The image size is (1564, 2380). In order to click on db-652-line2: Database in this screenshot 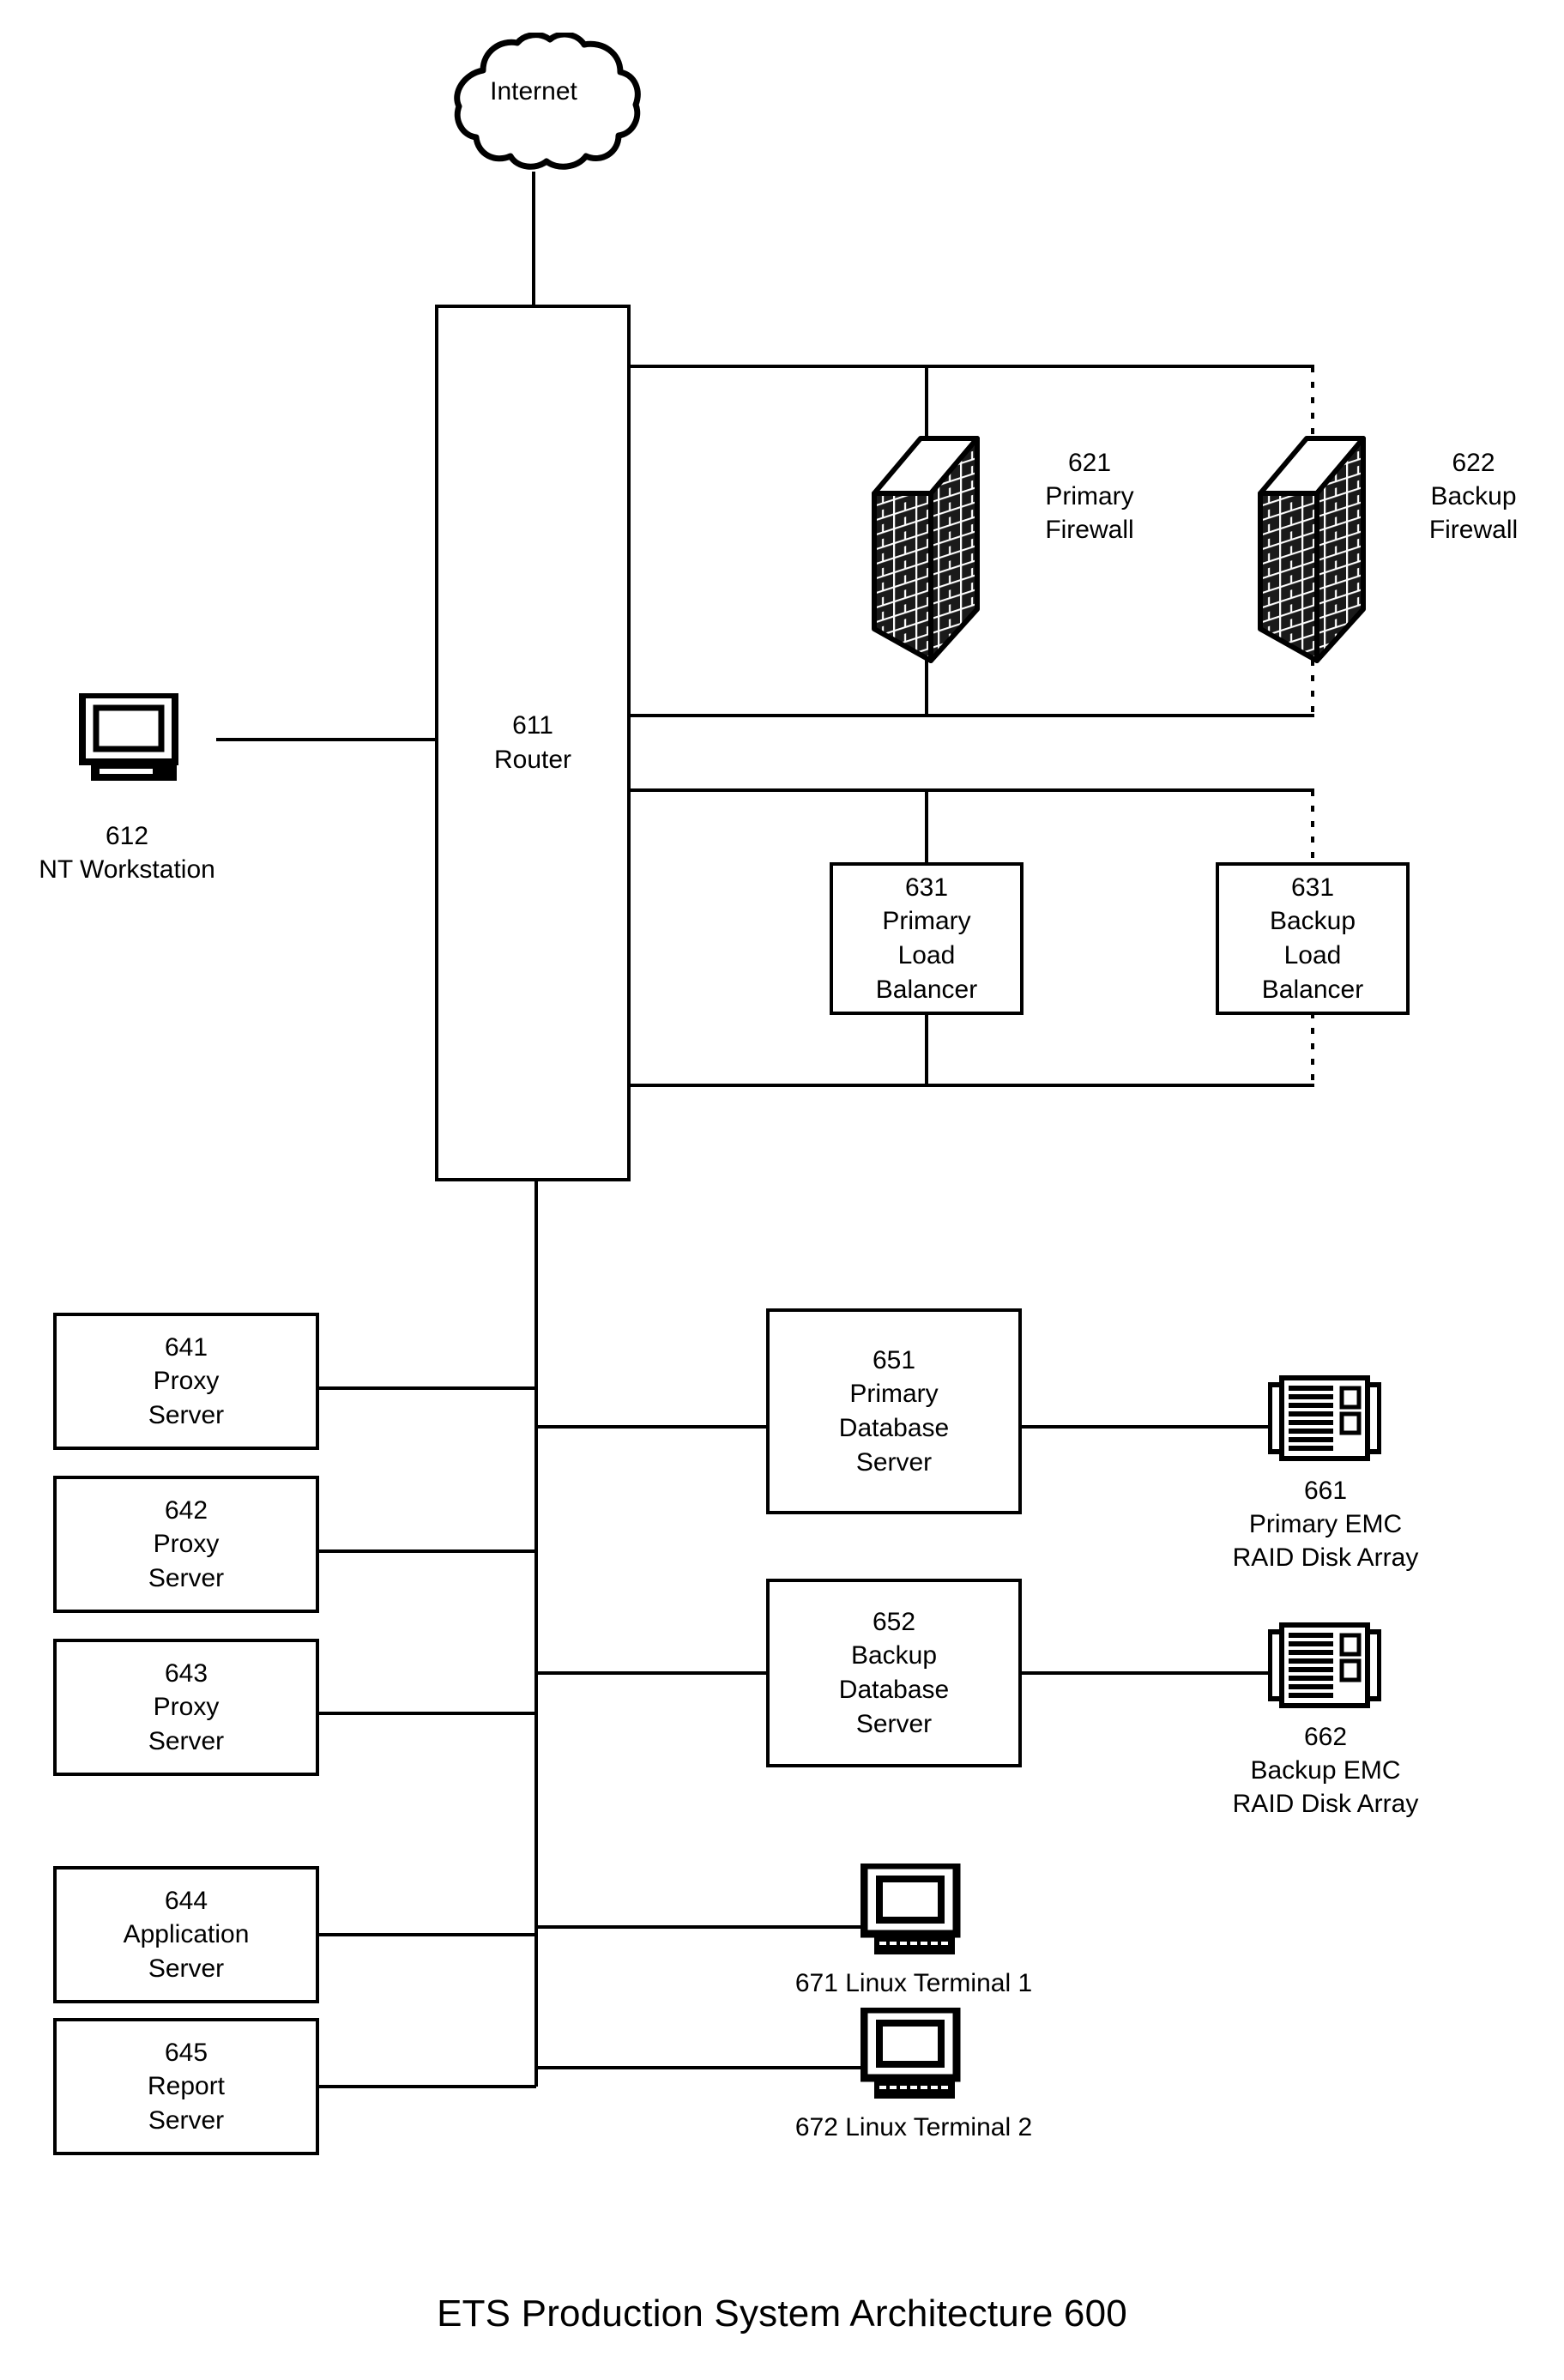, I will do `click(894, 1690)`.